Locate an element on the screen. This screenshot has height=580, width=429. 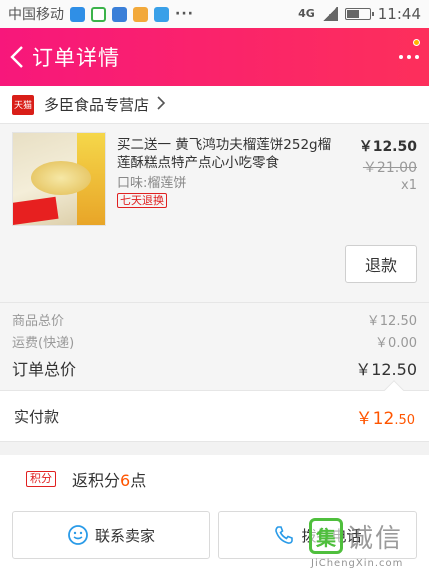
phone-icon is located at coordinates (284, 535).